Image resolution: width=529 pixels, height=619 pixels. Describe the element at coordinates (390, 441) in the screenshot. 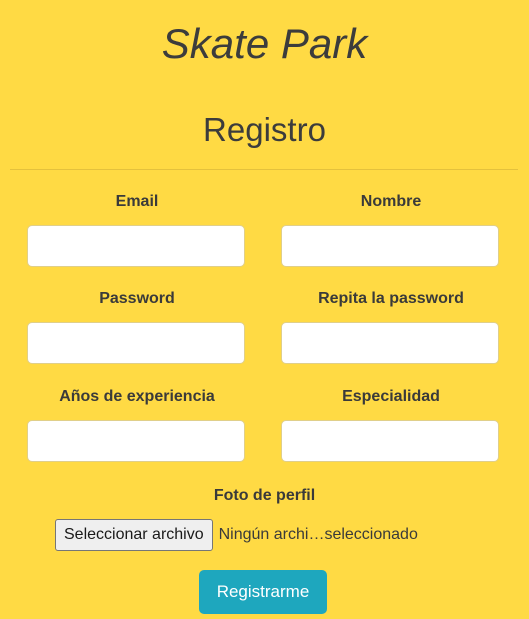

I see `specialty-field` at that location.